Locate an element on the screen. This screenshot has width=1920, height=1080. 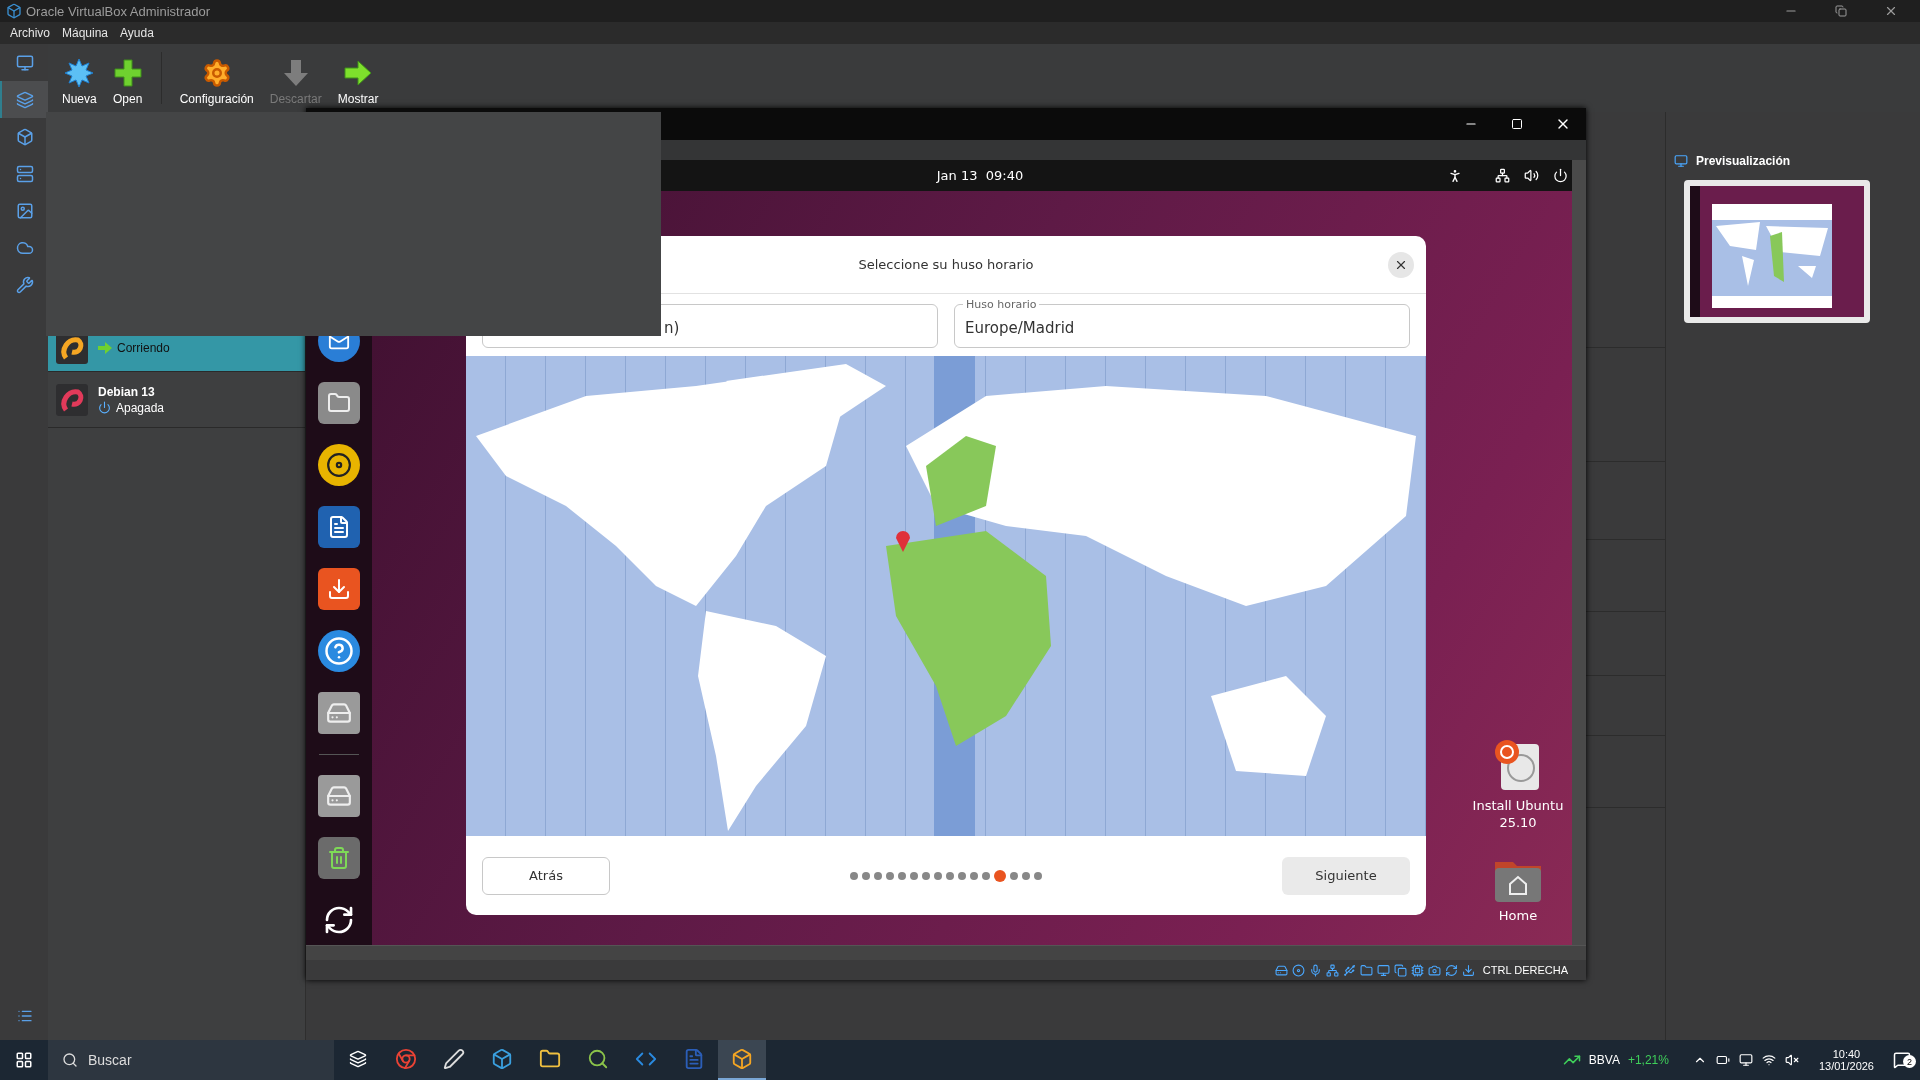
menu-item: Ayuda is located at coordinates (137, 33).